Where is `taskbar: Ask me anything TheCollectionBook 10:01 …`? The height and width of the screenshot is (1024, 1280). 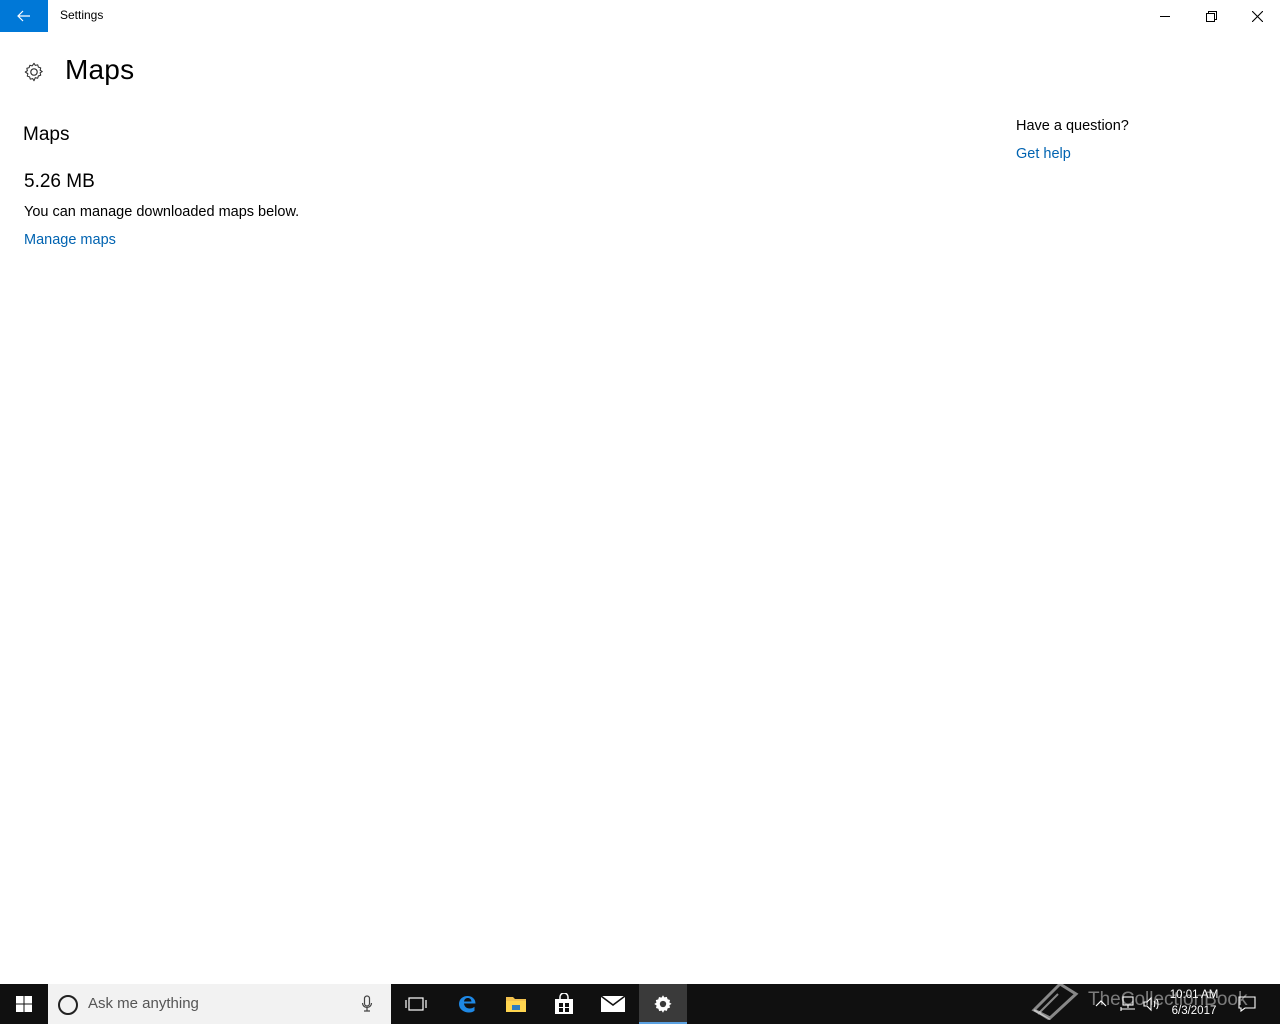 taskbar: Ask me anything TheCollectionBook 10:01 … is located at coordinates (640, 1003).